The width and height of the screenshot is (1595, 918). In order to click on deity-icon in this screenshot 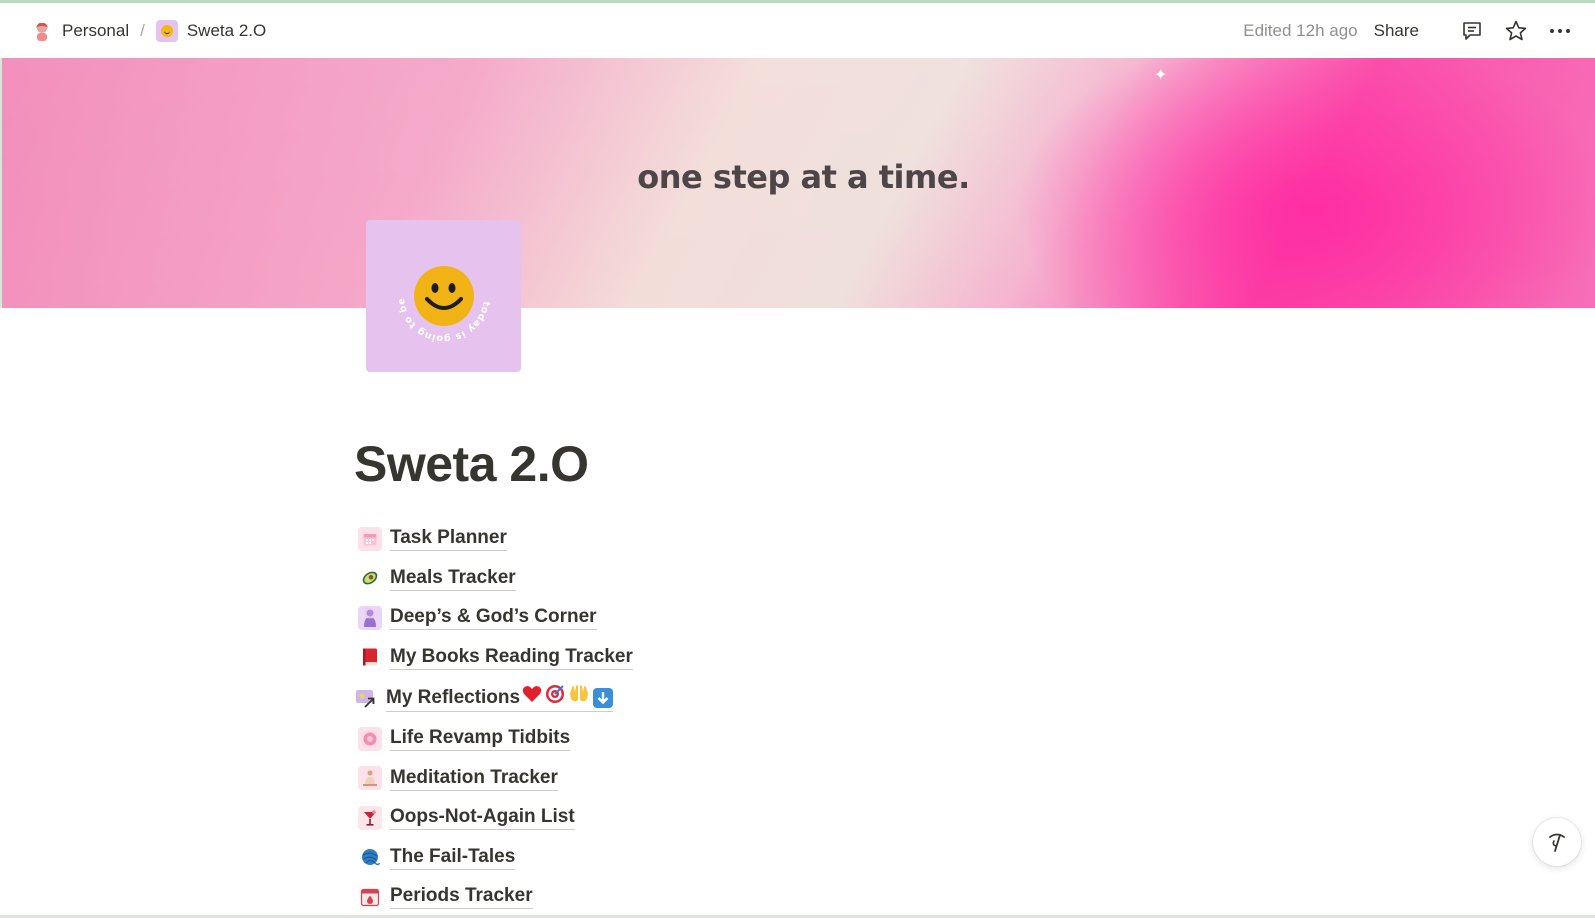, I will do `click(370, 617)`.